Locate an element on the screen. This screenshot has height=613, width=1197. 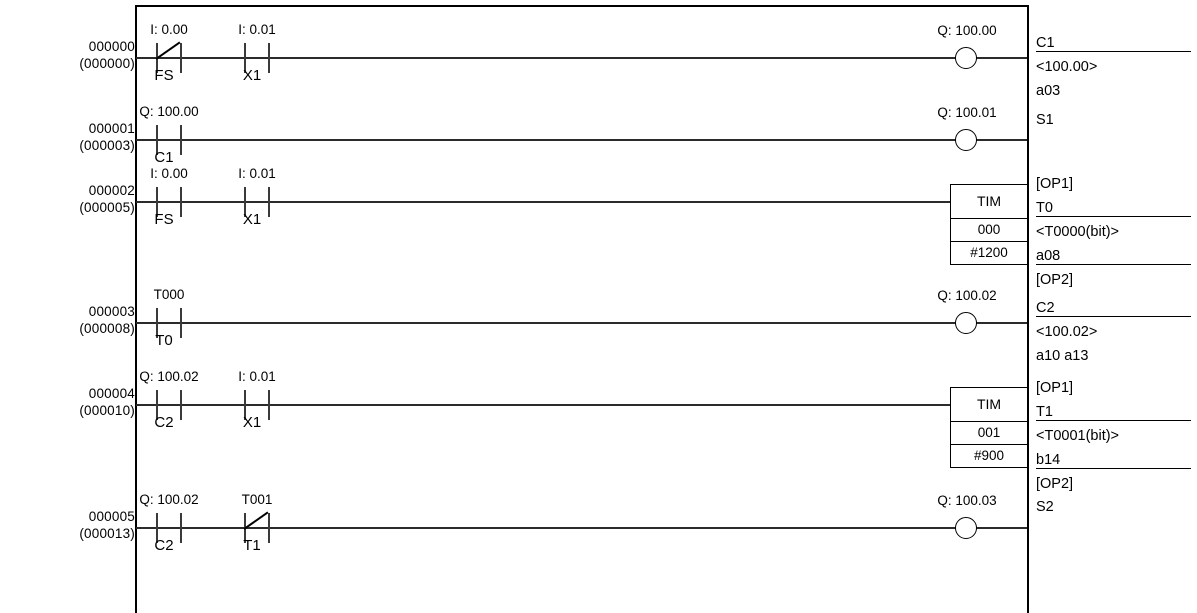
instruction-operand: 001 is located at coordinates (989, 432).